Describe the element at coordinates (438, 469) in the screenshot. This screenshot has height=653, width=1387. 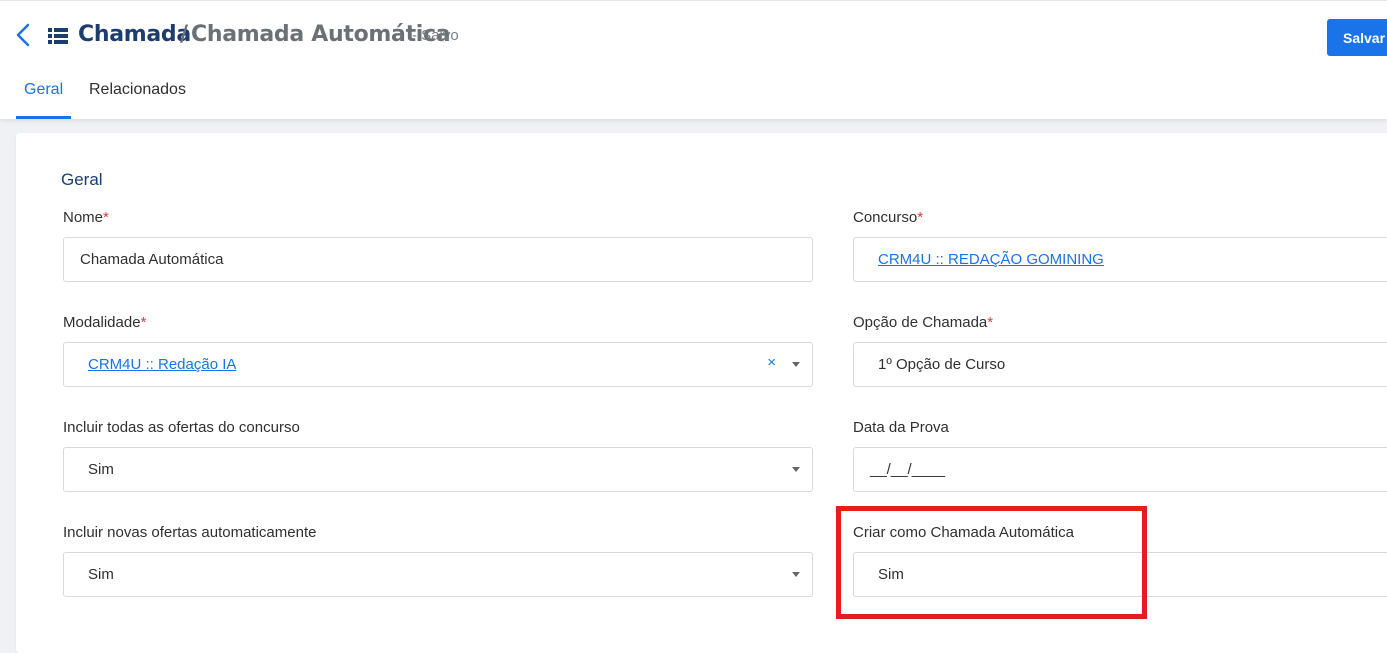
I see `incluir-todas-select: Sim` at that location.